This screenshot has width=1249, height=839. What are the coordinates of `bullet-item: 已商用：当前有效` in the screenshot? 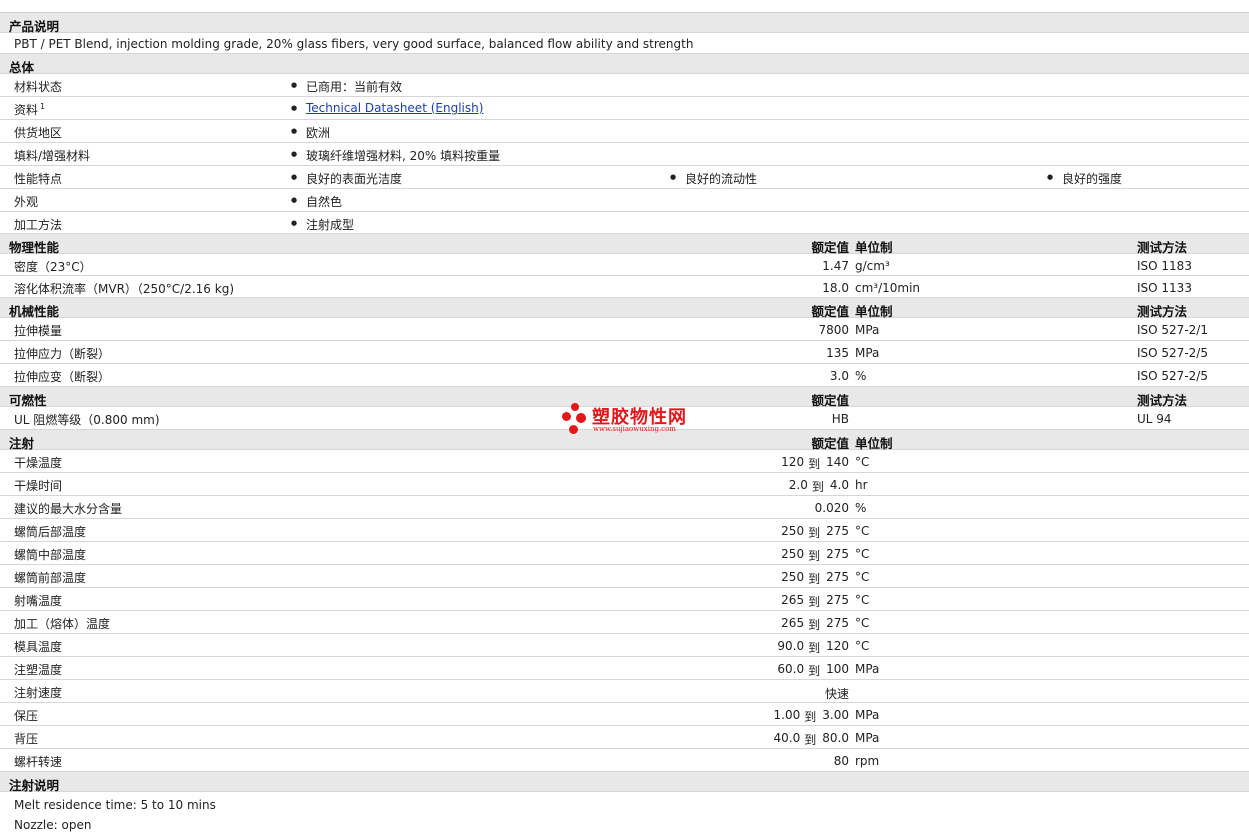 It's located at (346, 86).